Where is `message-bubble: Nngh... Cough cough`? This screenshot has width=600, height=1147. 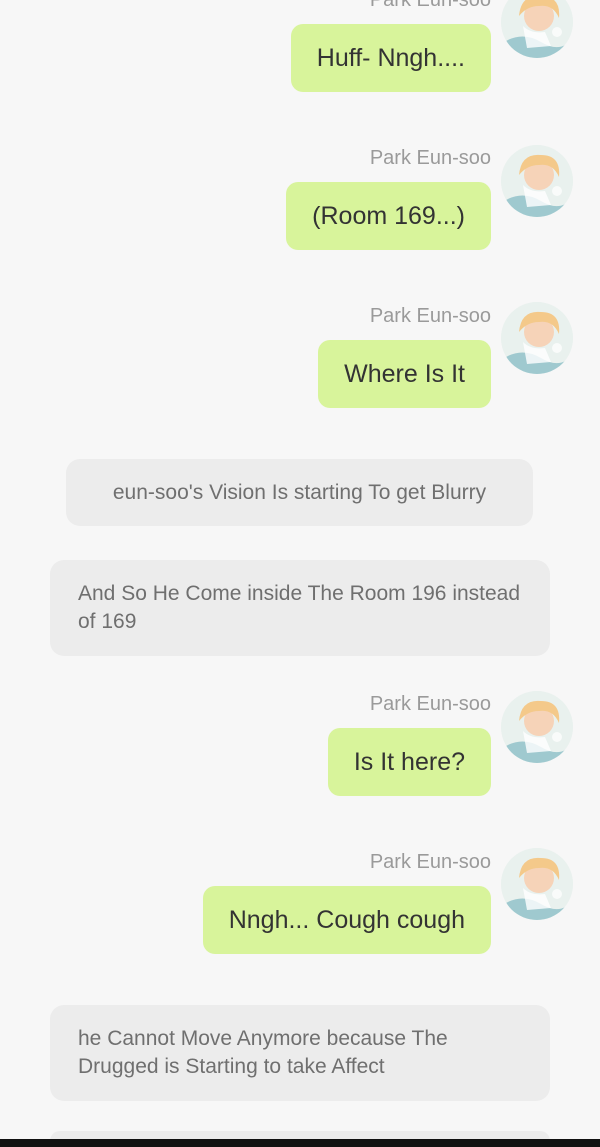
message-bubble: Nngh... Cough cough is located at coordinates (346, 920).